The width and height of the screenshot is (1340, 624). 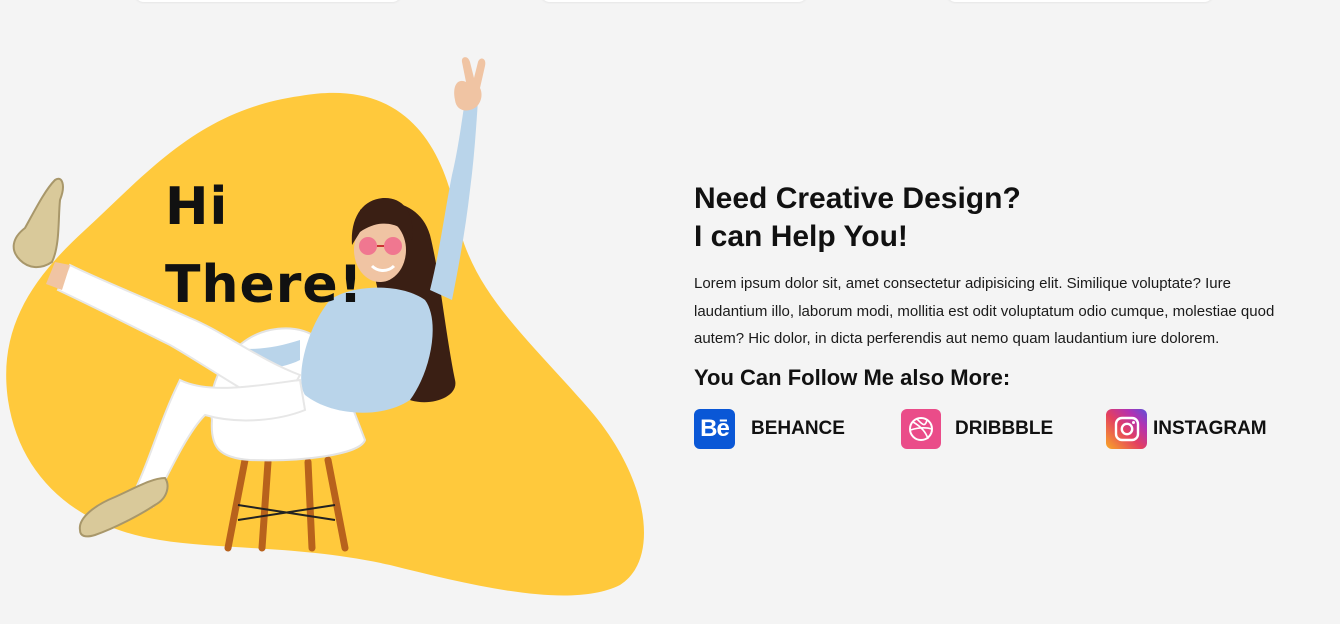 What do you see at coordinates (714, 428) in the screenshot?
I see `behance-icon: Bē` at bounding box center [714, 428].